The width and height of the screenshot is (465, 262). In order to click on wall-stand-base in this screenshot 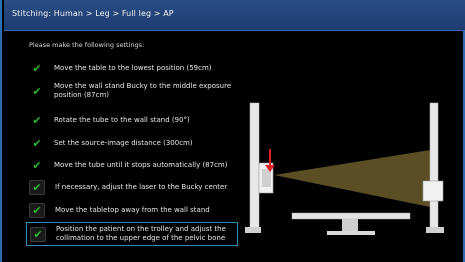, I will do `click(435, 230)`.